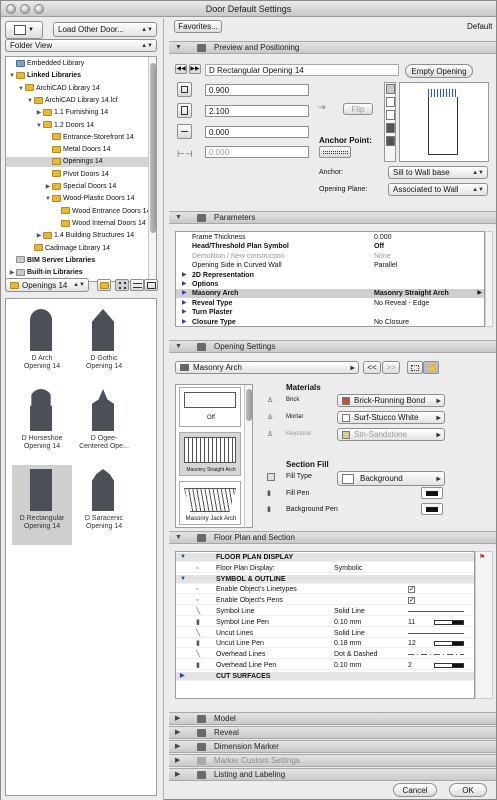  What do you see at coordinates (390, 89) in the screenshot?
I see `preview-2d-button` at bounding box center [390, 89].